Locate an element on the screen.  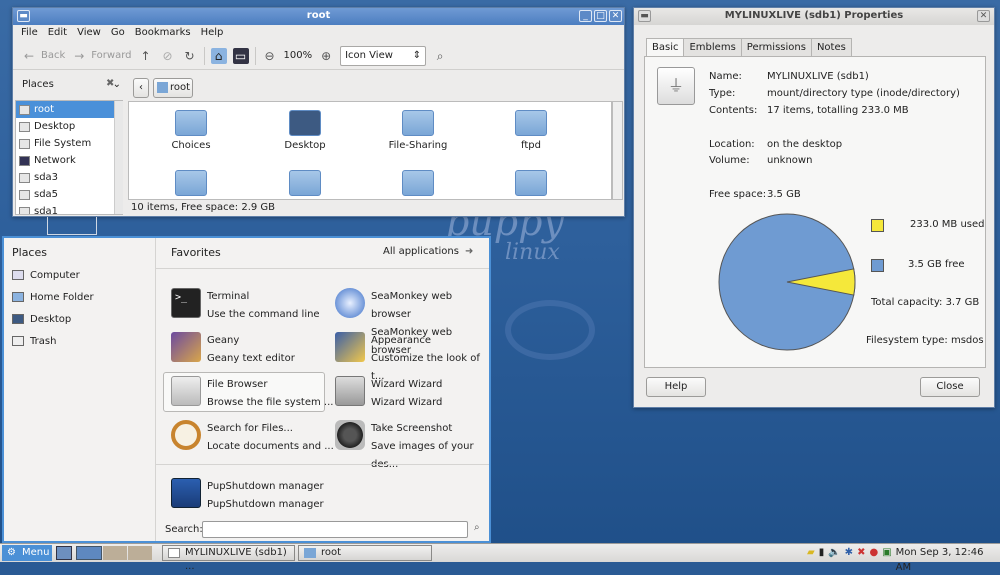
view-mode-select: Icon View ⇕ is located at coordinates (383, 55).